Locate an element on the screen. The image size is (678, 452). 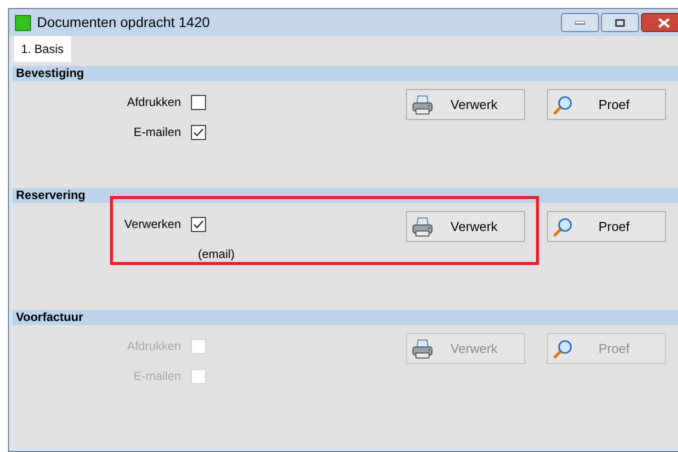
app-icon is located at coordinates (23, 22).